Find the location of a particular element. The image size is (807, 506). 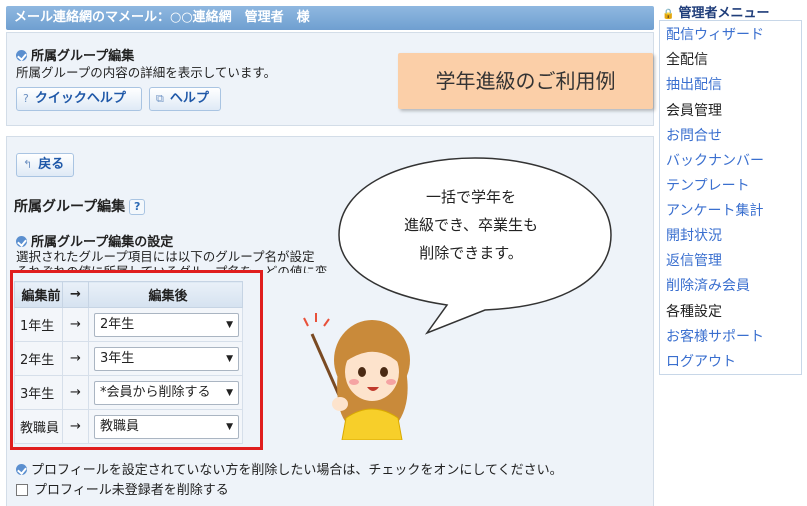

bubble-line: 削除できます。 is located at coordinates (471, 253).